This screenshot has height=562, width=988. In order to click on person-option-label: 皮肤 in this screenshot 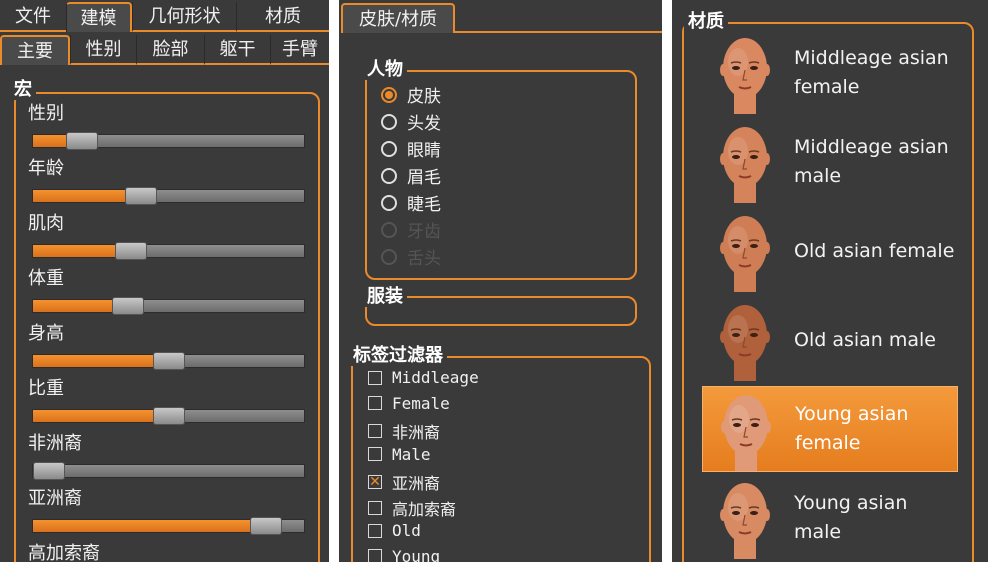, I will do `click(424, 97)`.